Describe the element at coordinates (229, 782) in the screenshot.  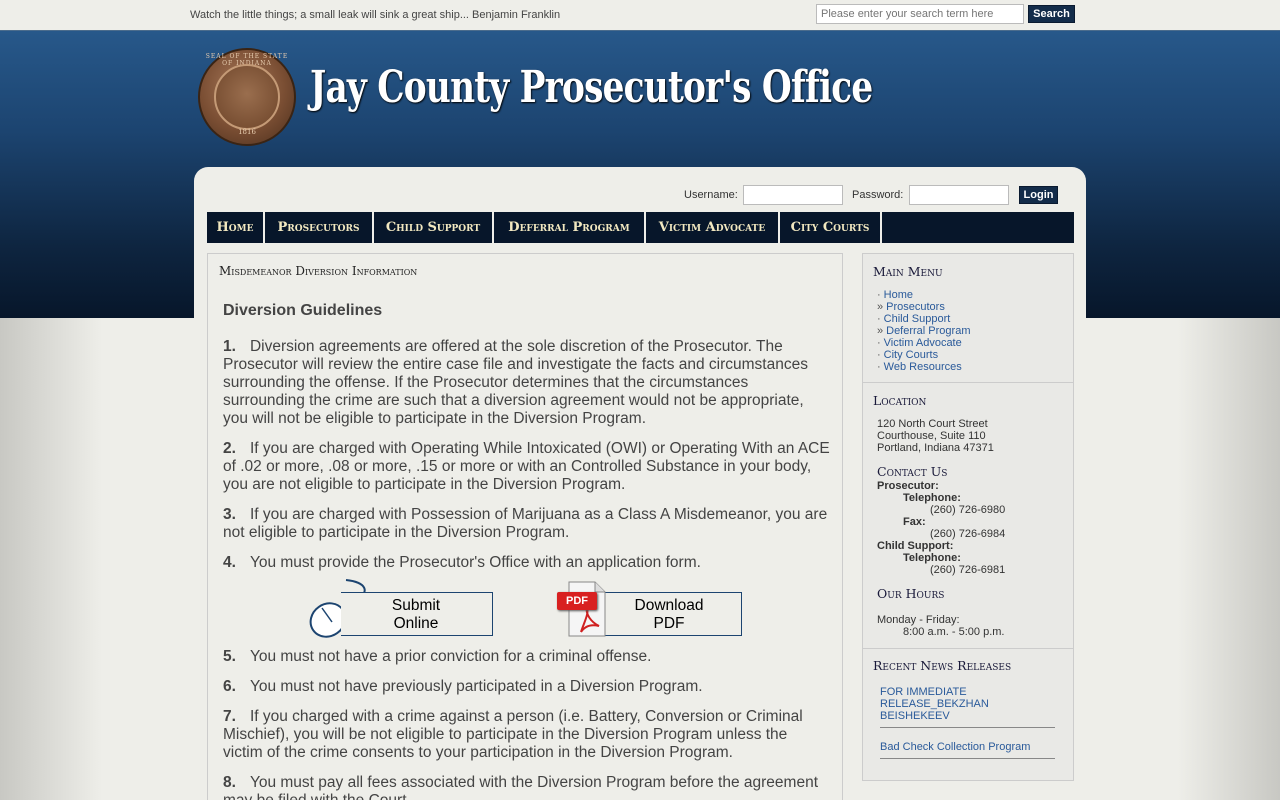
I see `item-number: 8.` at that location.